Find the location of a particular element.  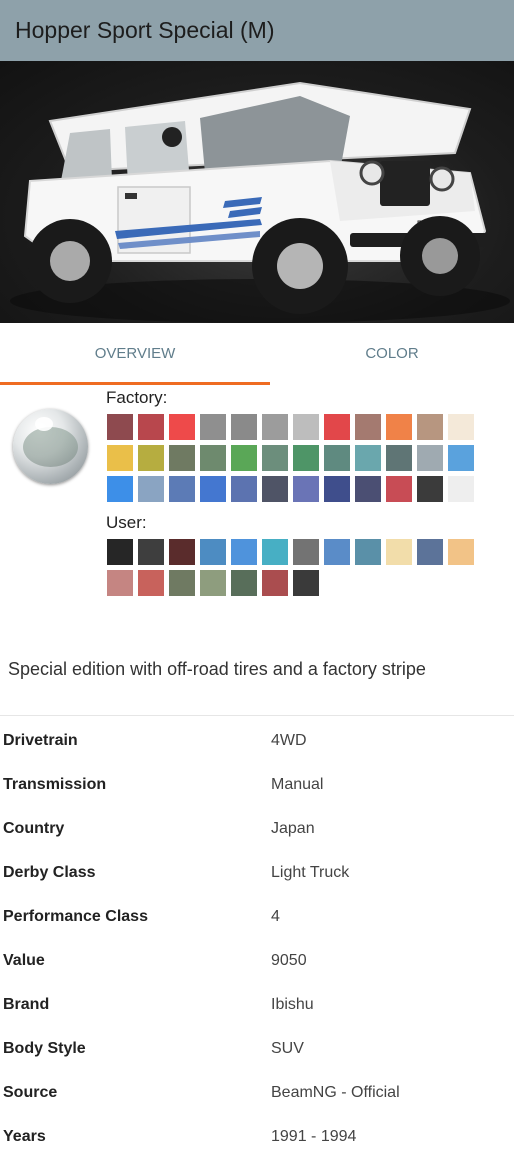

spec-label: Source is located at coordinates (30, 1092).